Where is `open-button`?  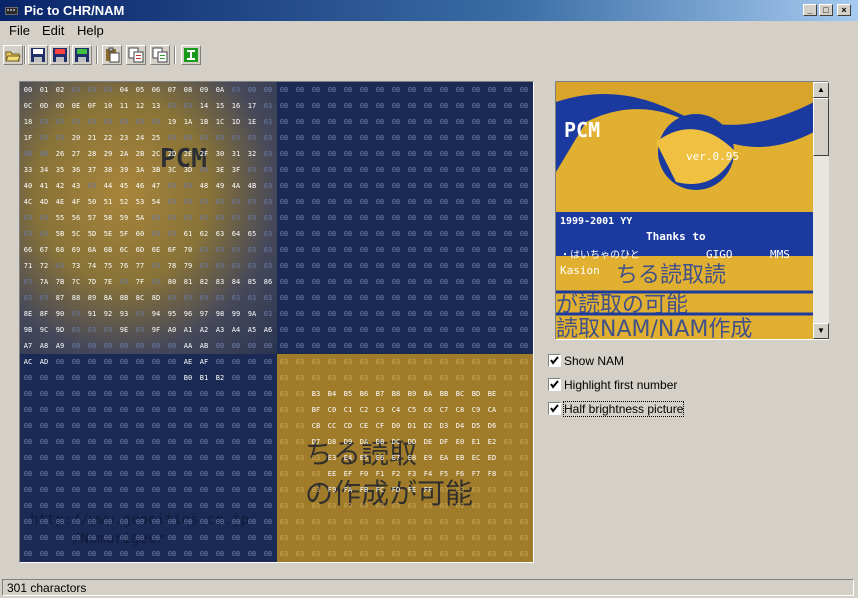
open-button is located at coordinates (13, 55).